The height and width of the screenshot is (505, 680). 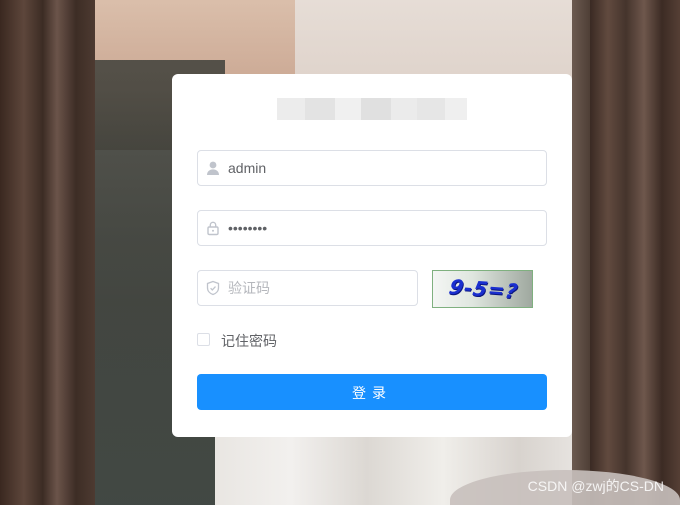 I want to click on username-input, so click(x=378, y=168).